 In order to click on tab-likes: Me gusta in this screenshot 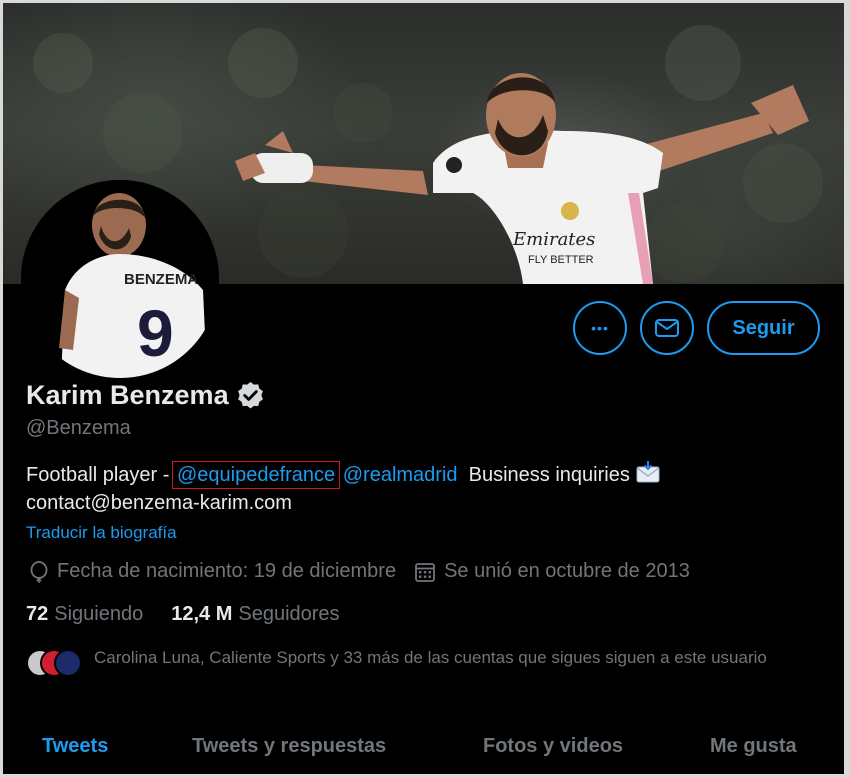, I will do `click(753, 746)`.